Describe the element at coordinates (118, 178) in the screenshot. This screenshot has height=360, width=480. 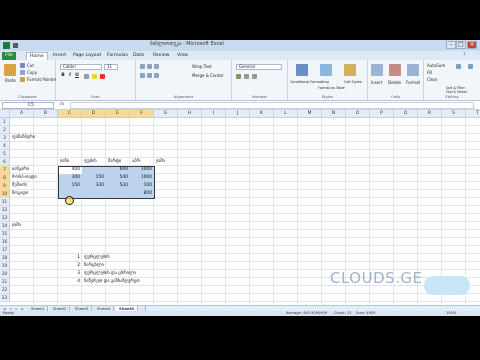
I see `data-cell: 540` at that location.